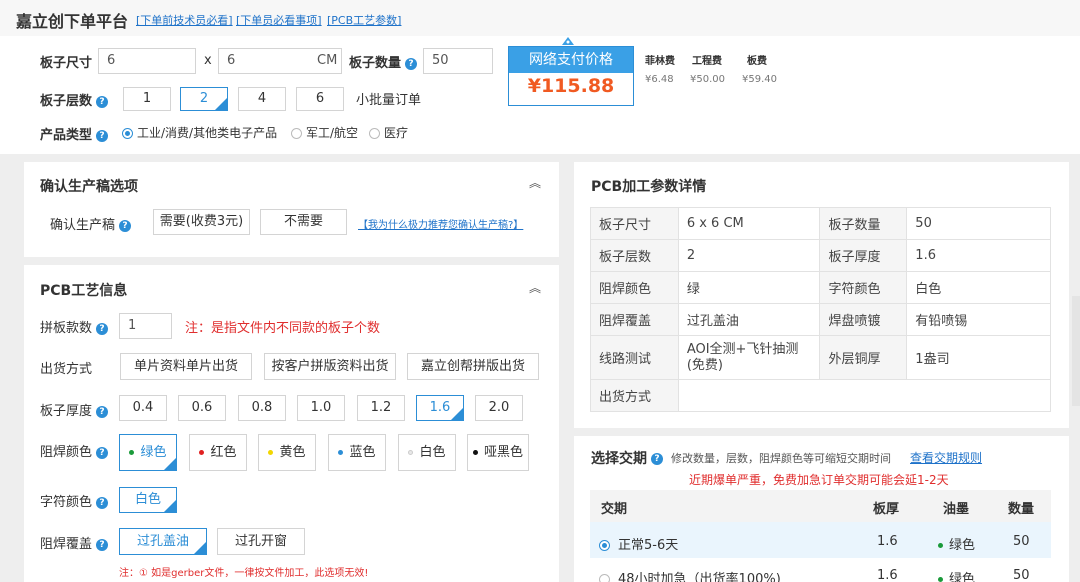 The height and width of the screenshot is (582, 1080). I want to click on thickness-option-1.0: 1.0, so click(321, 408).